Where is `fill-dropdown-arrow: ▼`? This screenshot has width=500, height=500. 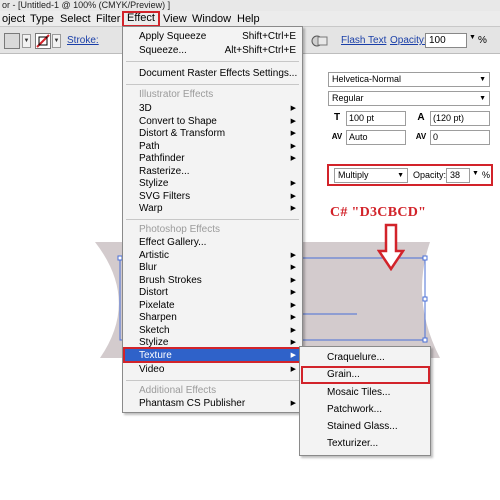
fill-dropdown-arrow: ▼ is located at coordinates (26, 41).